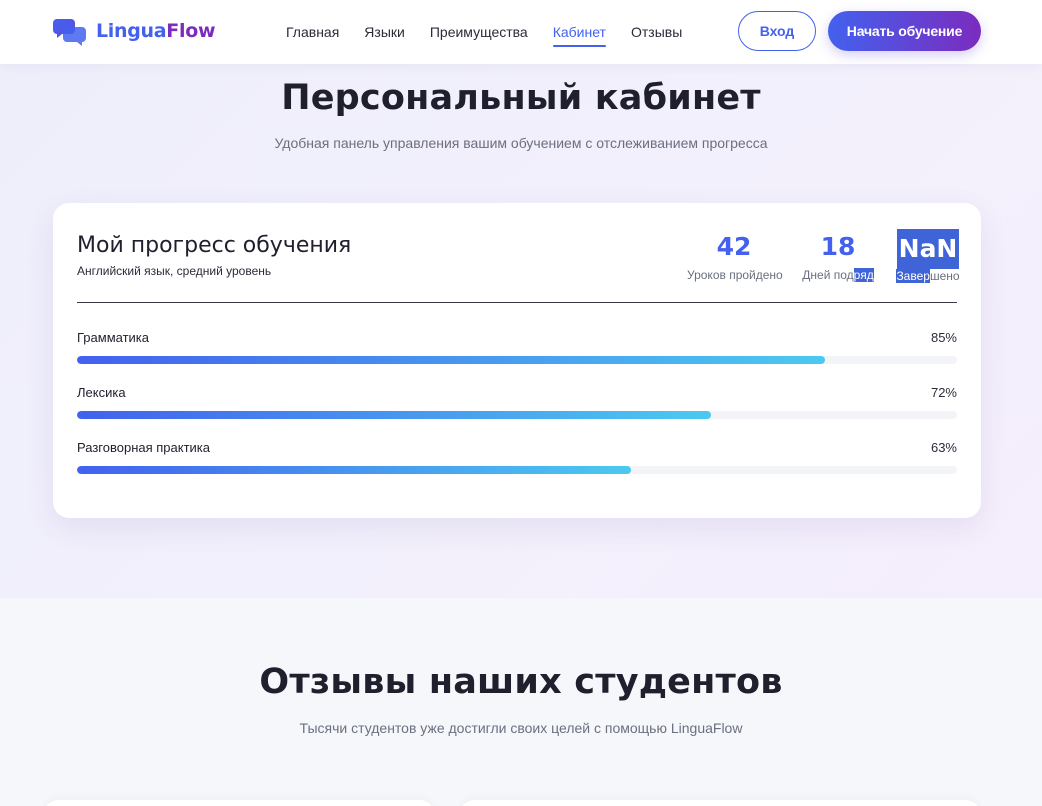  Describe the element at coordinates (384, 32) in the screenshot. I see `nav-item-languages: Языки` at that location.